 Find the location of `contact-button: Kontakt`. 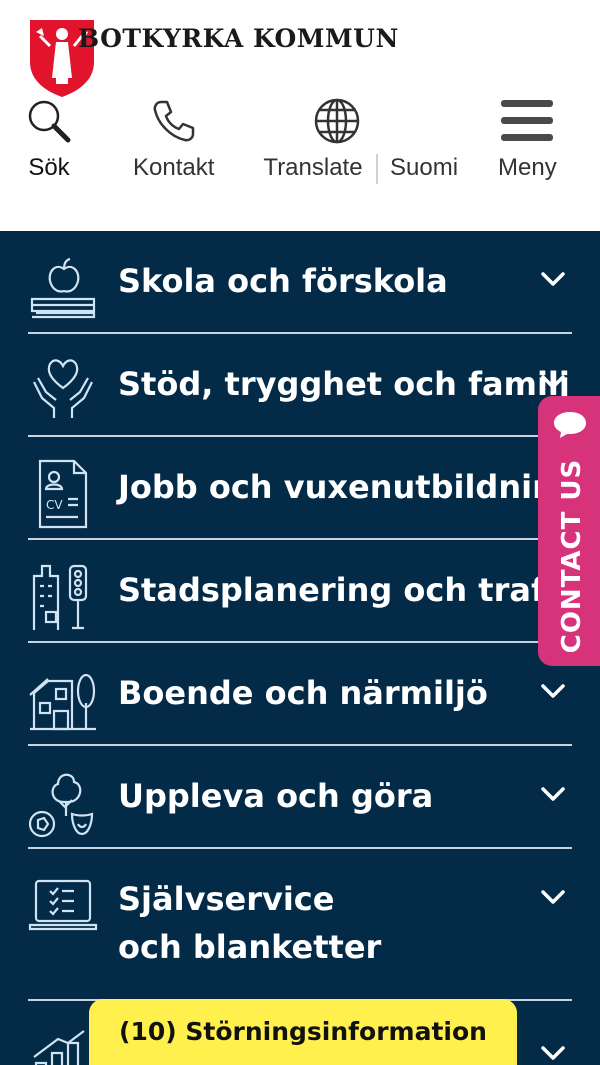

contact-button: Kontakt is located at coordinates (173, 138).